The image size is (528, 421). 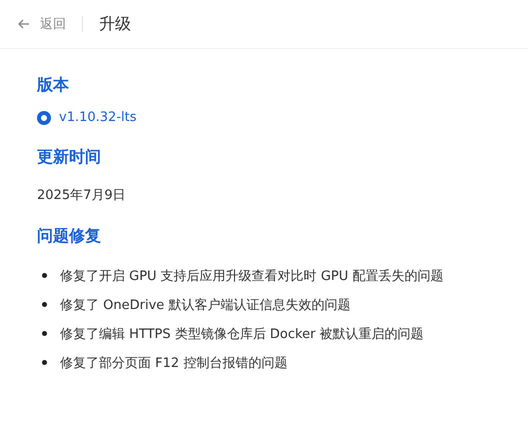 What do you see at coordinates (69, 236) in the screenshot?
I see `section-heading: 问题修复` at bounding box center [69, 236].